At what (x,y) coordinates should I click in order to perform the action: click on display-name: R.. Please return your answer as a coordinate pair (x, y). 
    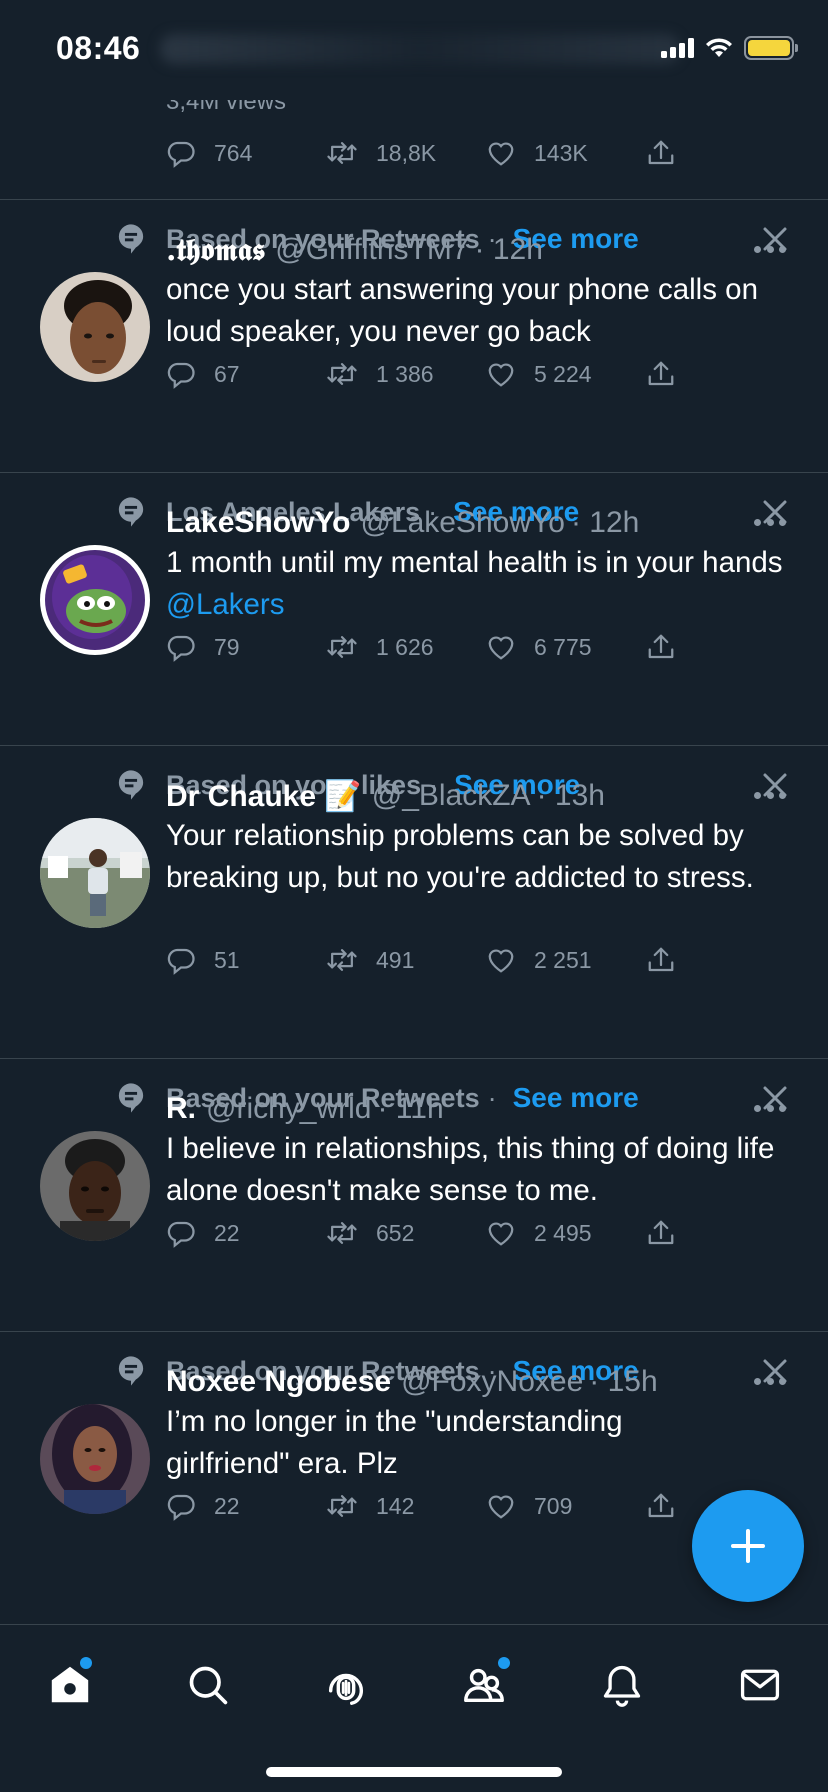
    Looking at the image, I should click on (181, 1109).